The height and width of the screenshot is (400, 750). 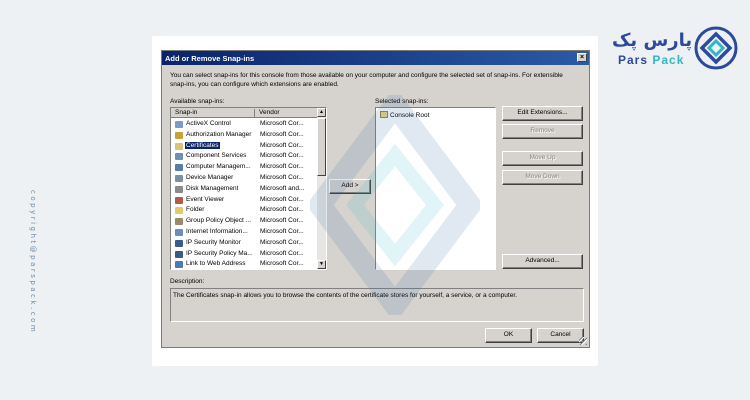 What do you see at coordinates (652, 40) in the screenshot?
I see `brand-name-persian: پارس پک` at bounding box center [652, 40].